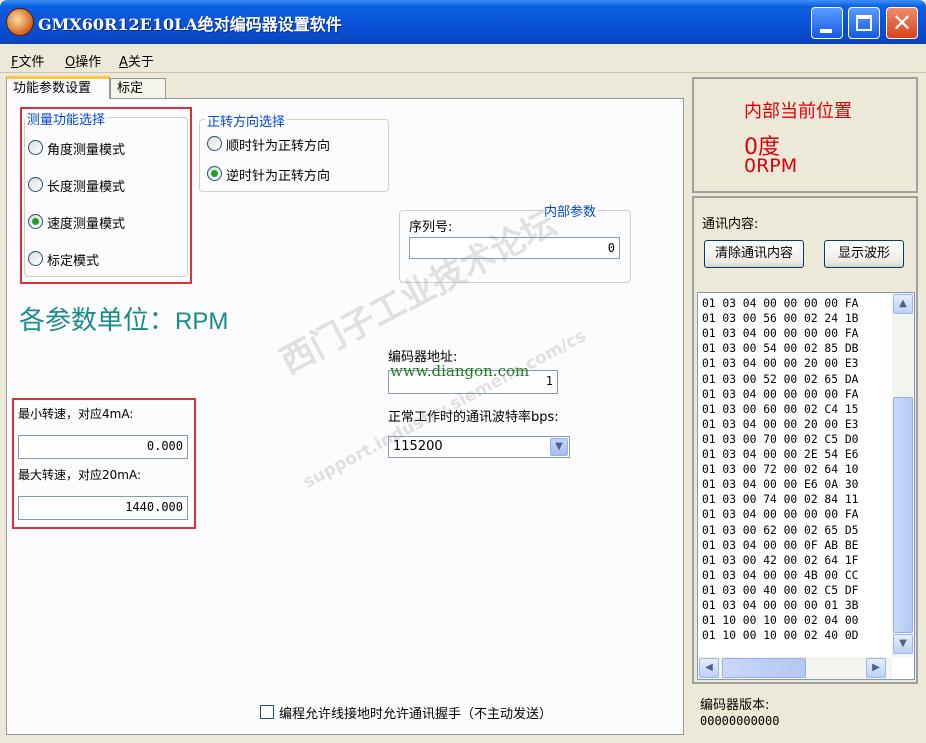  Describe the element at coordinates (754, 254) in the screenshot. I see `clear-comm-button: 清除通讯内容` at that location.